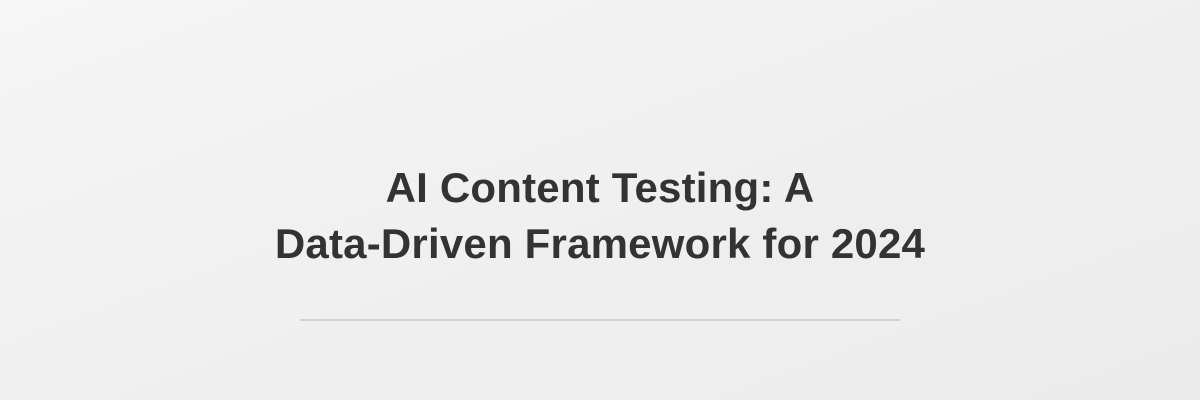 This screenshot has width=1200, height=400. I want to click on page-title-line-2: Data-Driven Framework for 2024, so click(600, 243).